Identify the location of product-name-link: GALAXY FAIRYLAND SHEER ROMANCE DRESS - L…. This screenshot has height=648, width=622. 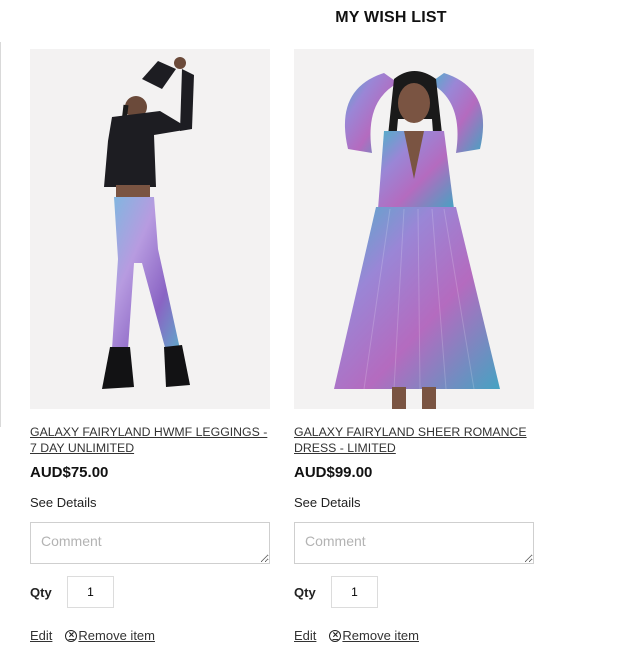
(414, 440).